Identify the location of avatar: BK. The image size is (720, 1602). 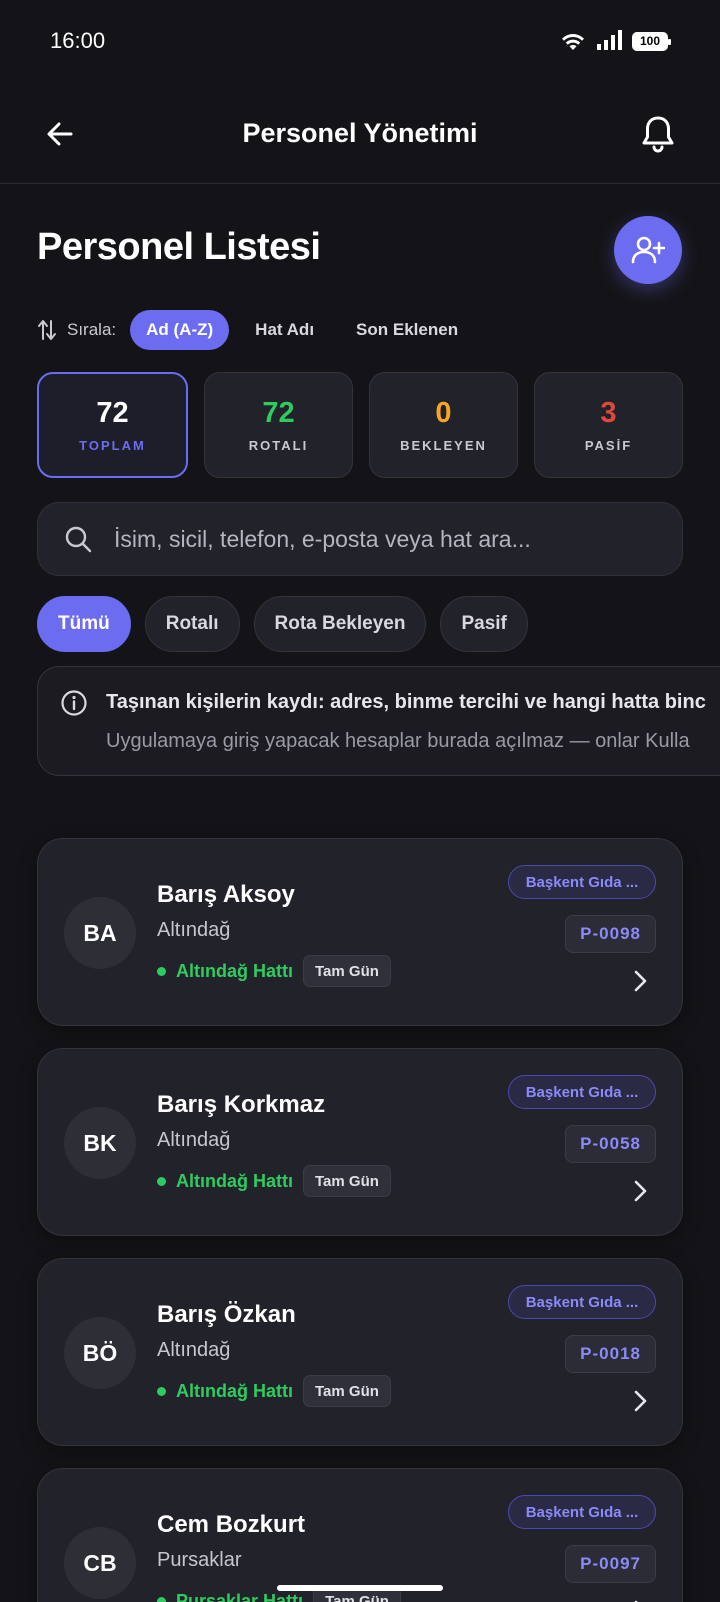
(100, 1143).